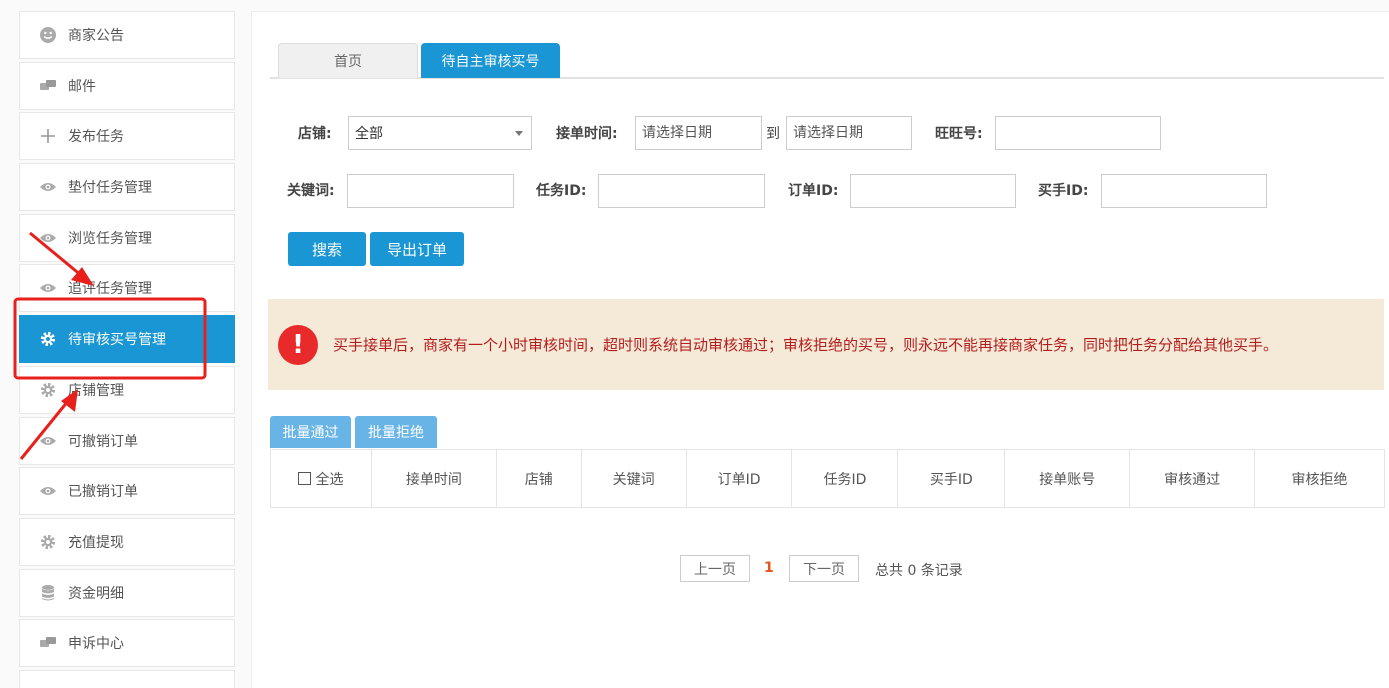 The height and width of the screenshot is (688, 1389). What do you see at coordinates (127, 389) in the screenshot?
I see `sidebar-item-shop-management: 店铺管理` at bounding box center [127, 389].